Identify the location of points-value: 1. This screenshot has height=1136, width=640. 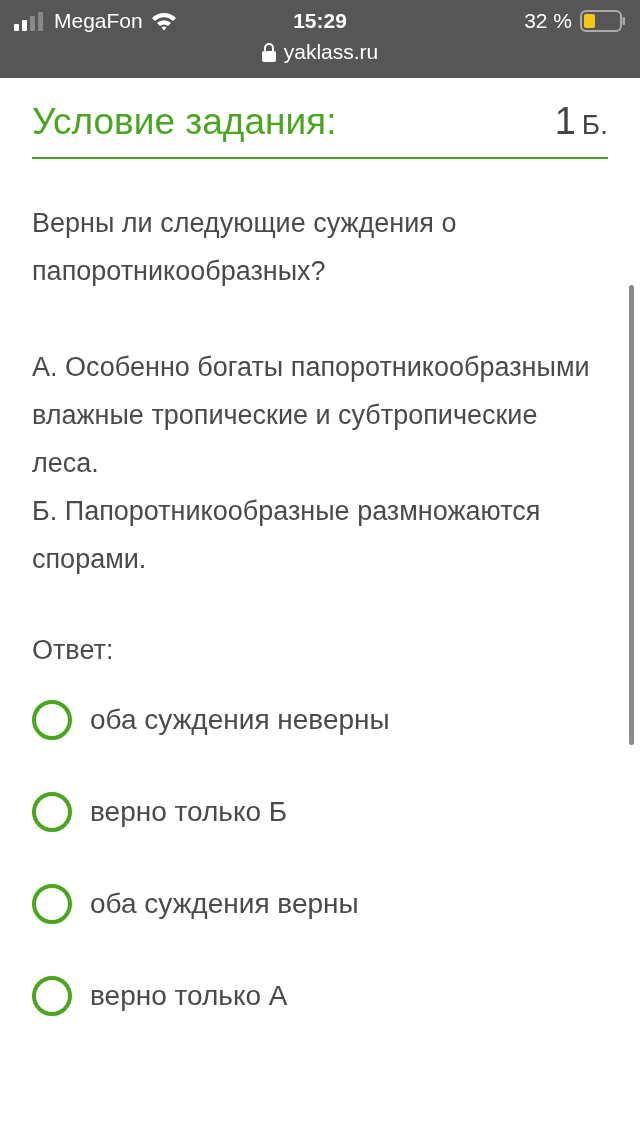
(565, 121).